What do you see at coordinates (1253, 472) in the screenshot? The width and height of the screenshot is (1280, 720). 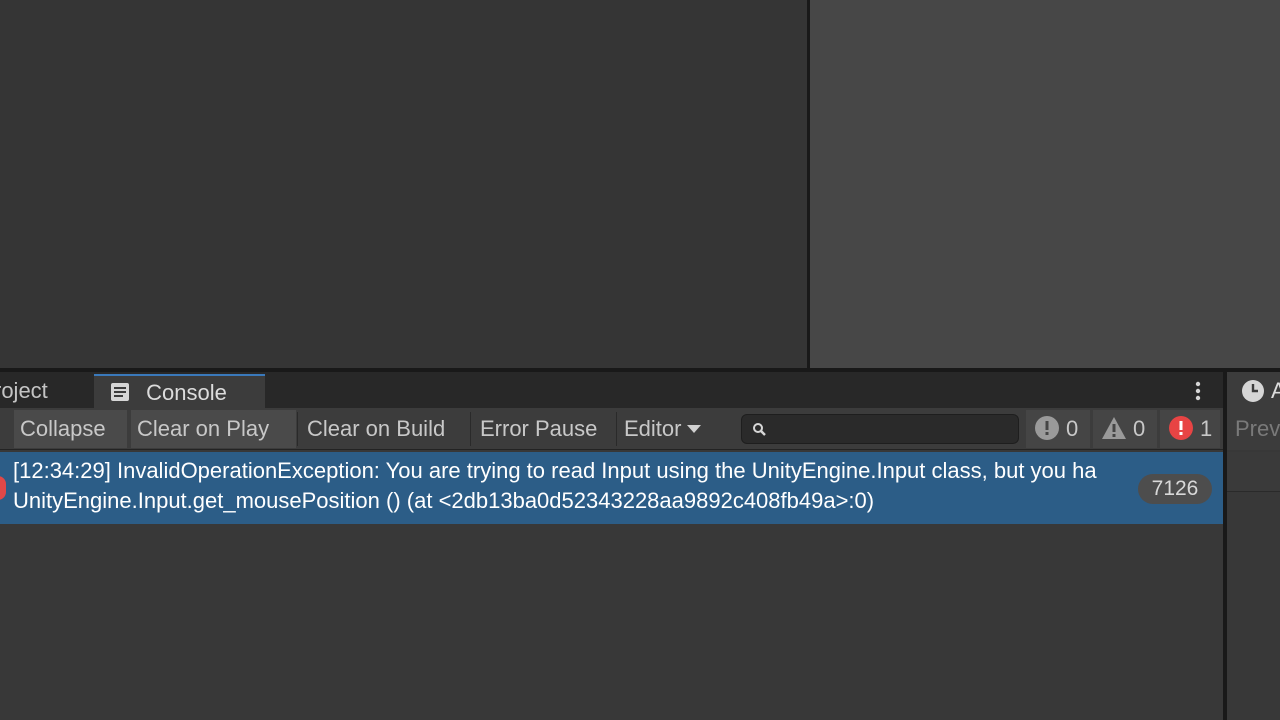 I see `right-panel-header` at bounding box center [1253, 472].